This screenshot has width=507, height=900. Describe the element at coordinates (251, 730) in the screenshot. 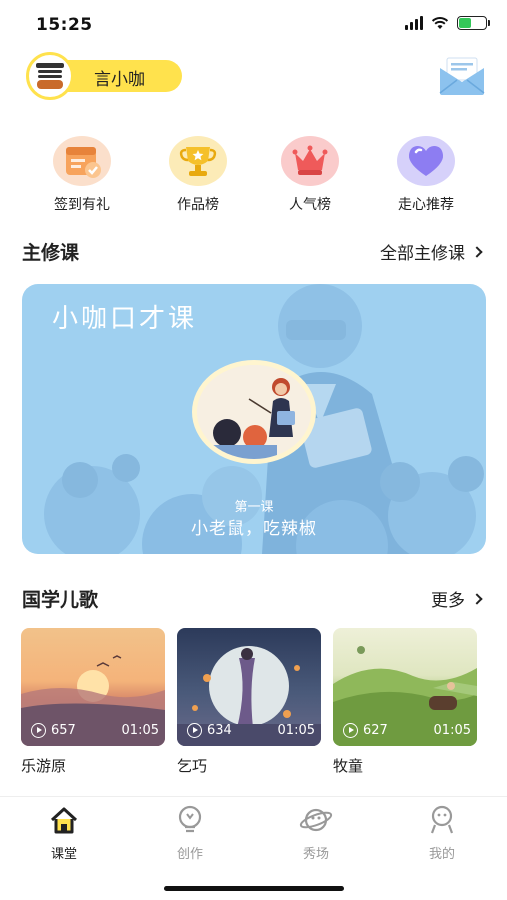

I see `song-meta: 634 01:05` at that location.